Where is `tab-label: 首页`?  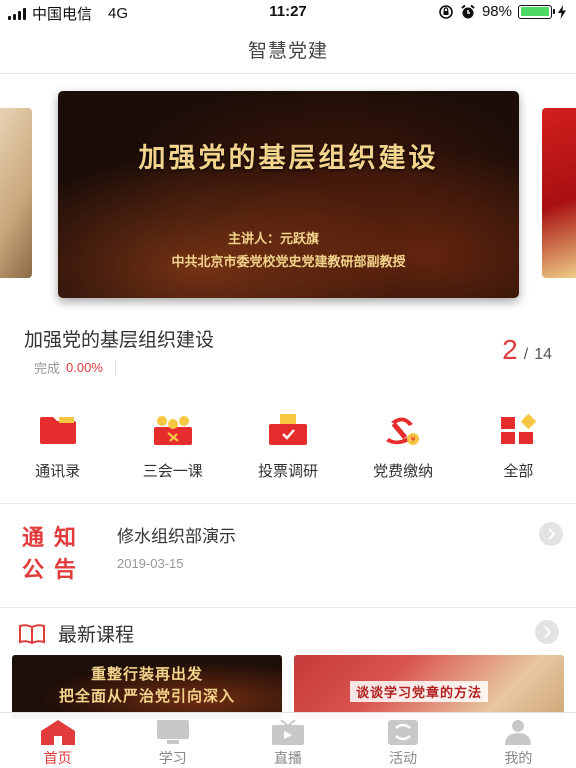
tab-label: 首页 is located at coordinates (57, 758).